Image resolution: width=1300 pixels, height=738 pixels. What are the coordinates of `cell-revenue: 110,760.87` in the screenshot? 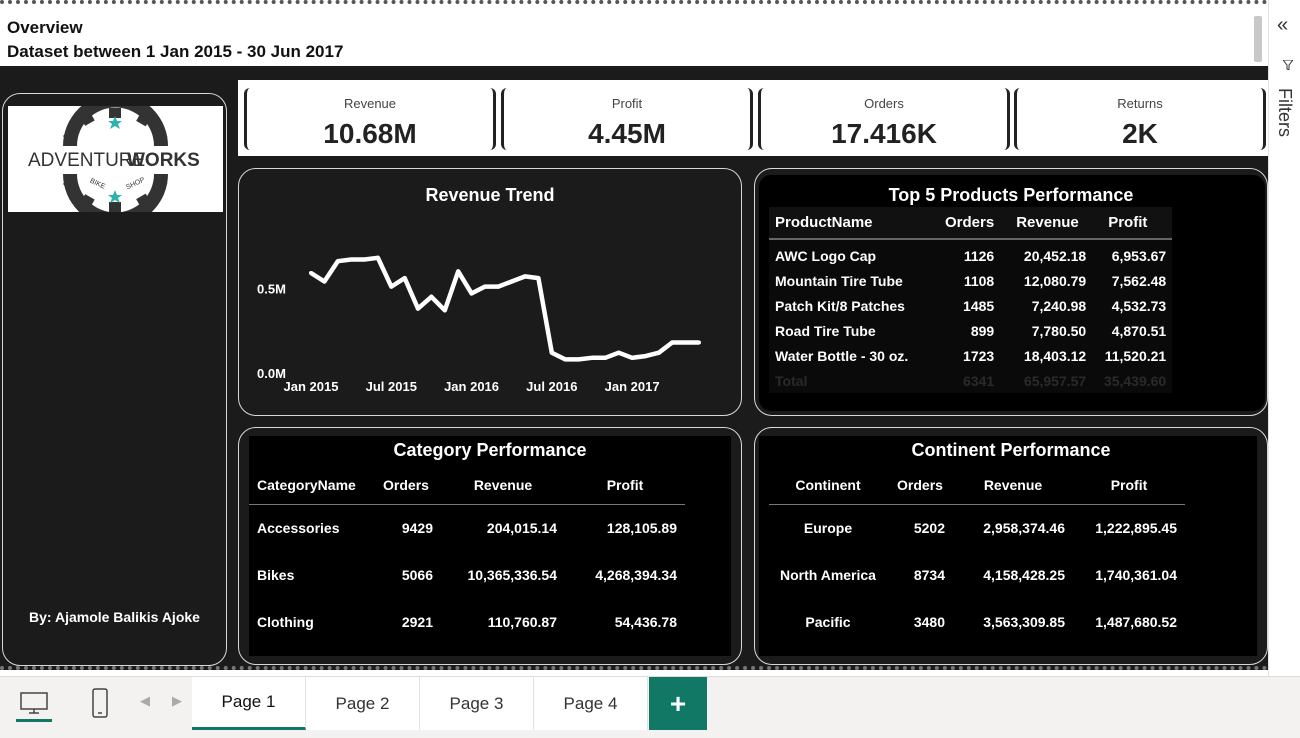 It's located at (522, 621).